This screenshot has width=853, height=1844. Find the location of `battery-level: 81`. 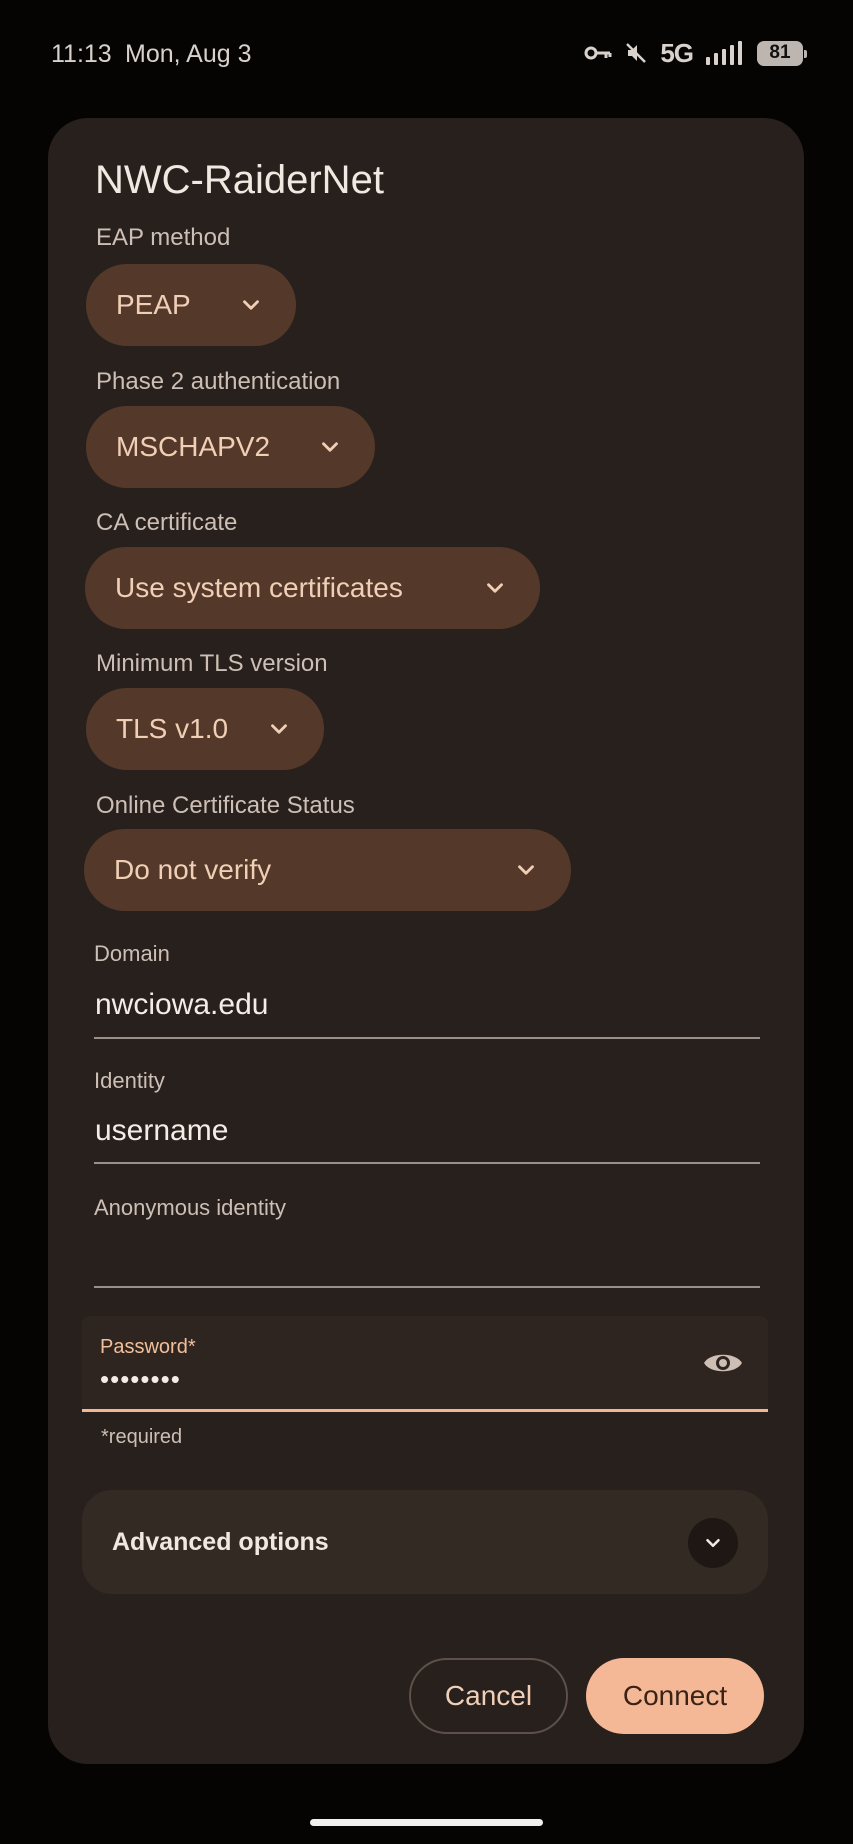

battery-level: 81 is located at coordinates (780, 52).